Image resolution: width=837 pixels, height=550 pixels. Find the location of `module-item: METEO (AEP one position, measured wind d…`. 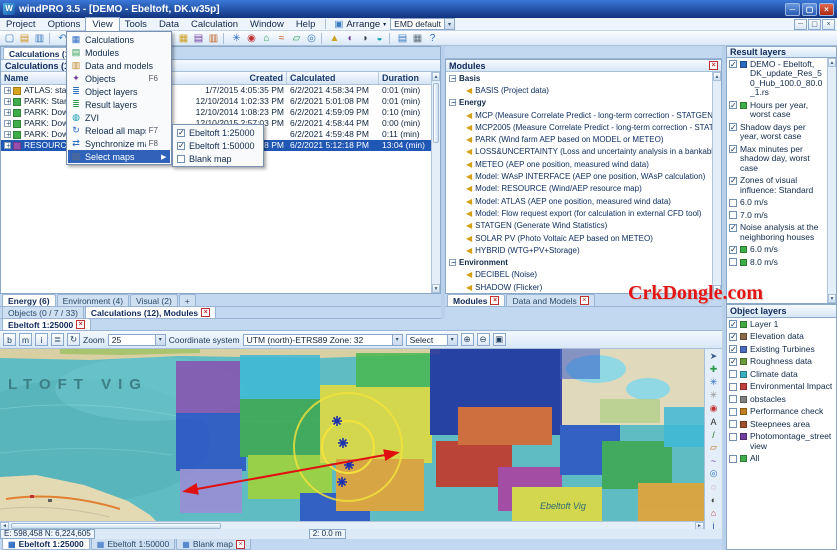

module-item: METEO (AEP one position, measured wind d… is located at coordinates (583, 164).